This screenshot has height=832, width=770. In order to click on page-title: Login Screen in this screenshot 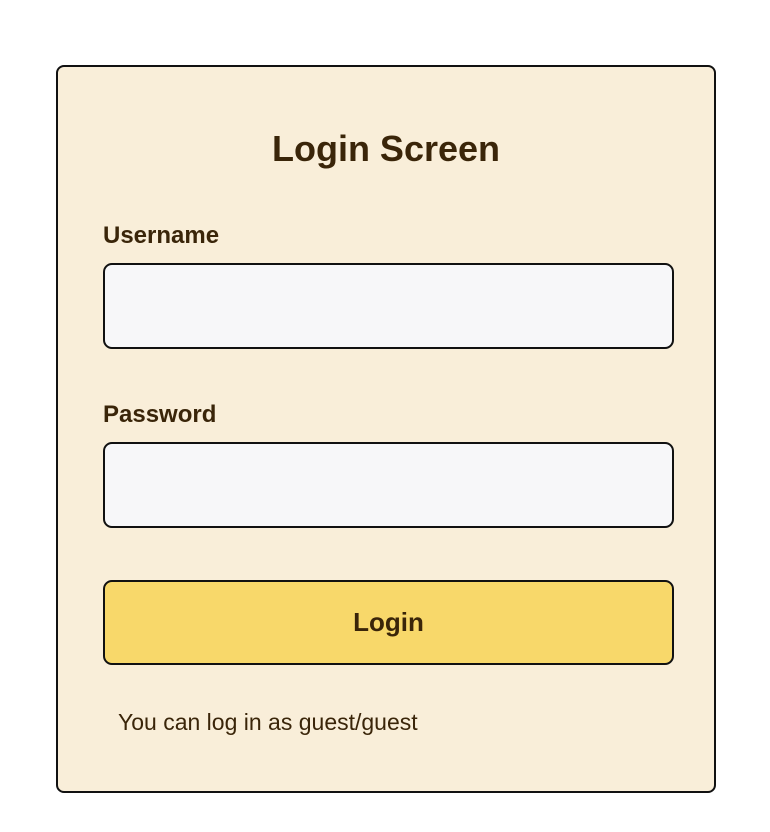, I will do `click(386, 148)`.